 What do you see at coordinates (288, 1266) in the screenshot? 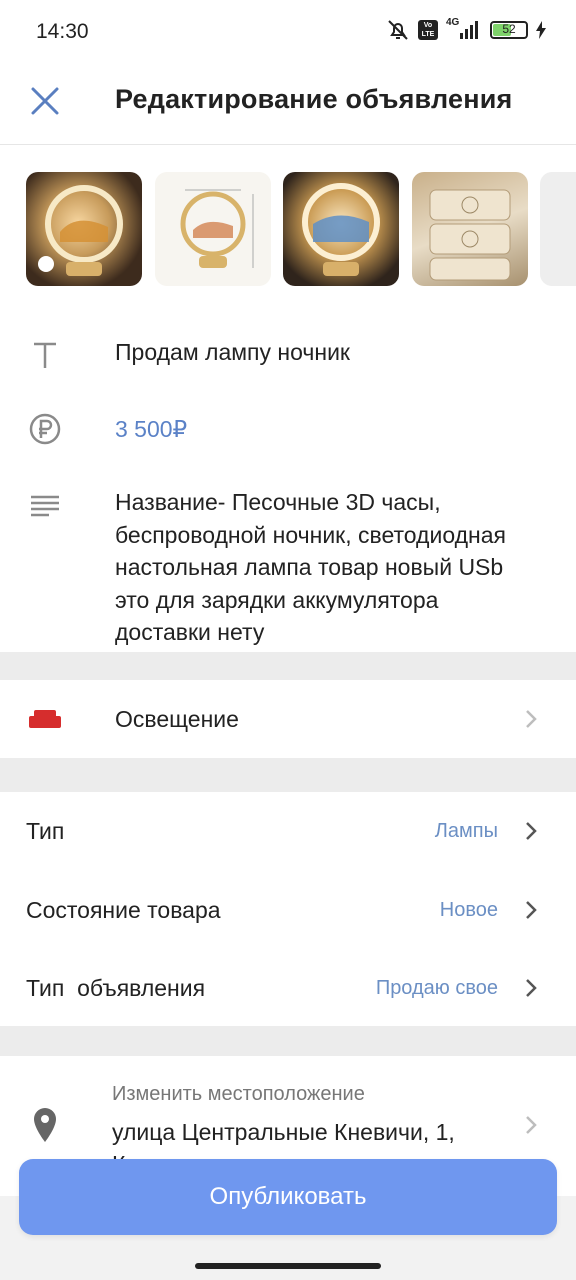
I see `home-indicator` at bounding box center [288, 1266].